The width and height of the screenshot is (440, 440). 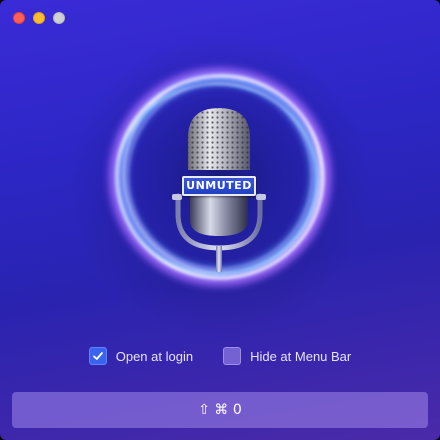 I want to click on minimize-button, so click(x=39, y=18).